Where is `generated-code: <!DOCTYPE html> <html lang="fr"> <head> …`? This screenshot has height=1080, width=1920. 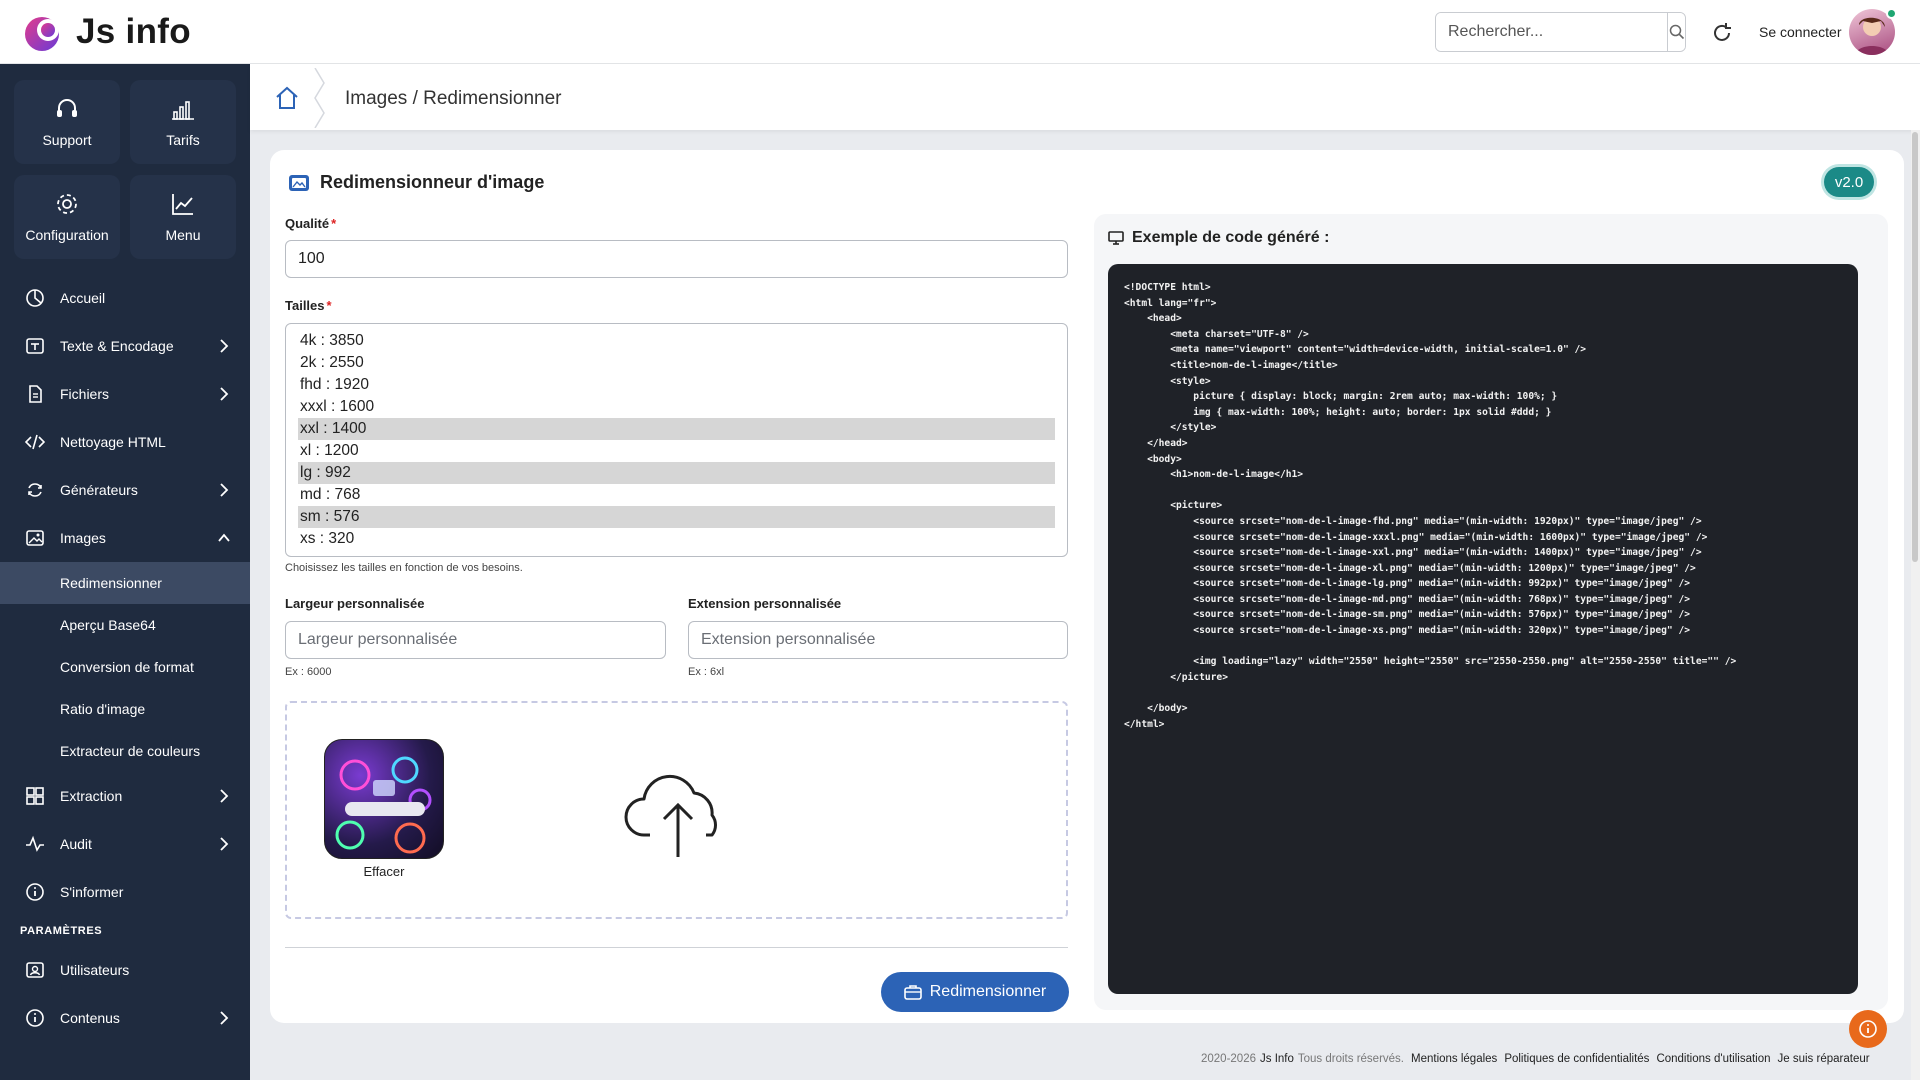
generated-code: <!DOCTYPE html> <html lang="fr"> <head> … is located at coordinates (1430, 506).